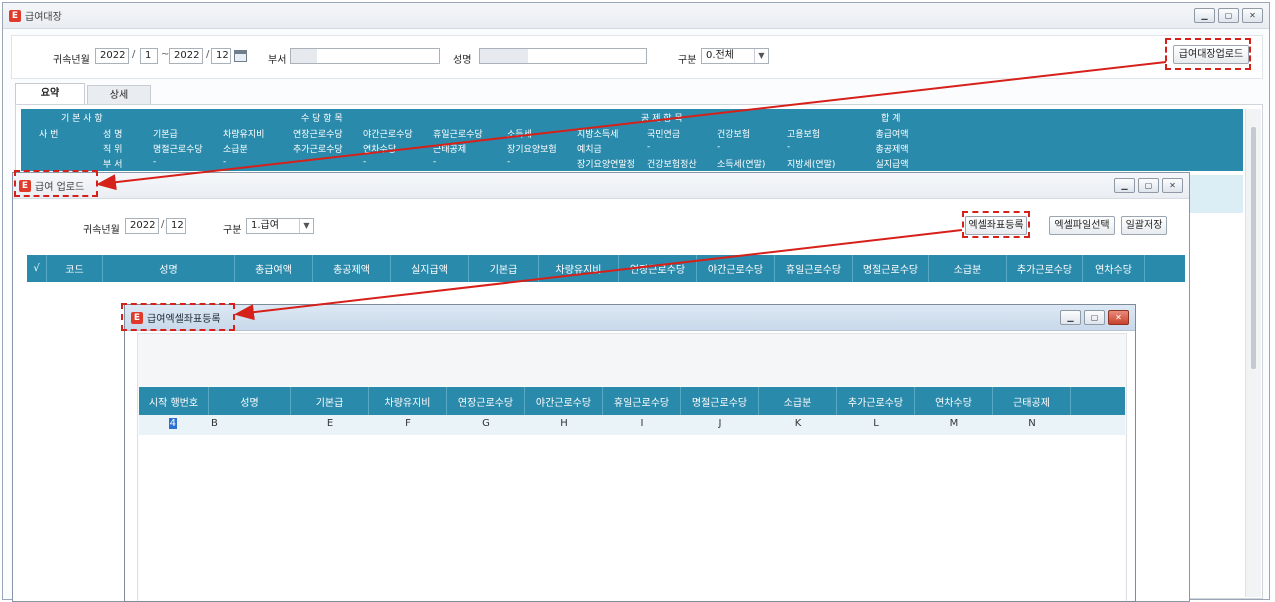  Describe the element at coordinates (720, 423) in the screenshot. I see `mapping-cell: J` at that location.